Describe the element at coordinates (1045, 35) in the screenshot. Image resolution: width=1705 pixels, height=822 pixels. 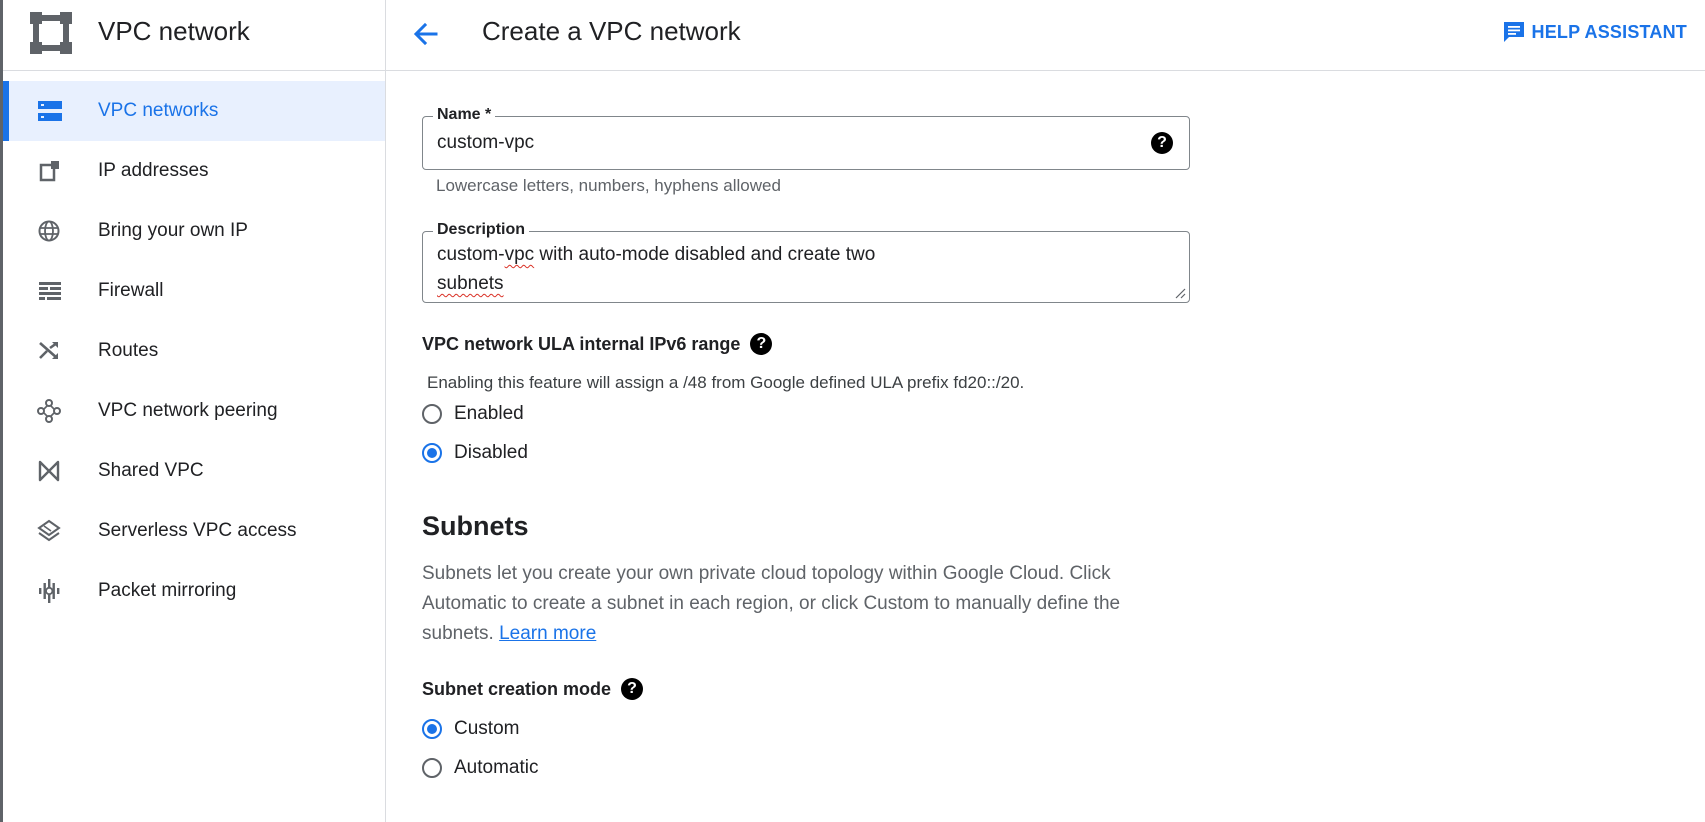
I see `page-header: Create a VPC network HELP ASSISTANT` at that location.